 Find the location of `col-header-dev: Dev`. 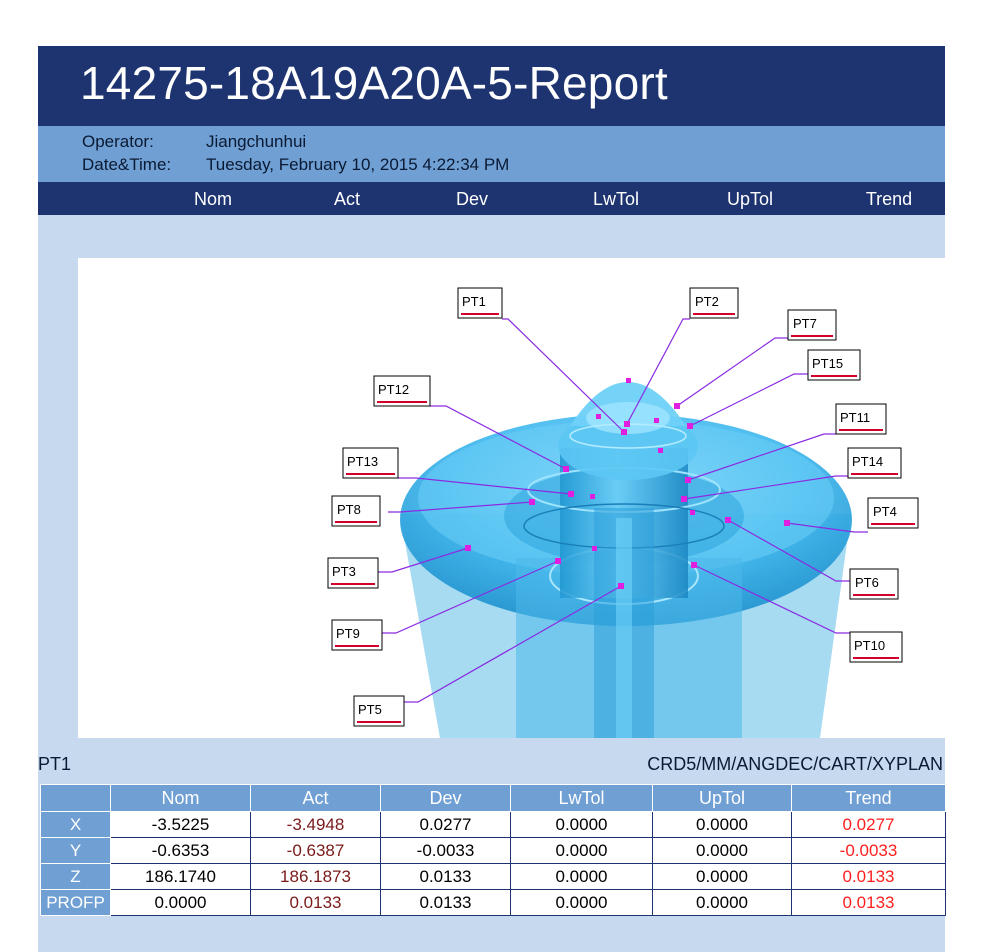

col-header-dev: Dev is located at coordinates (472, 199).